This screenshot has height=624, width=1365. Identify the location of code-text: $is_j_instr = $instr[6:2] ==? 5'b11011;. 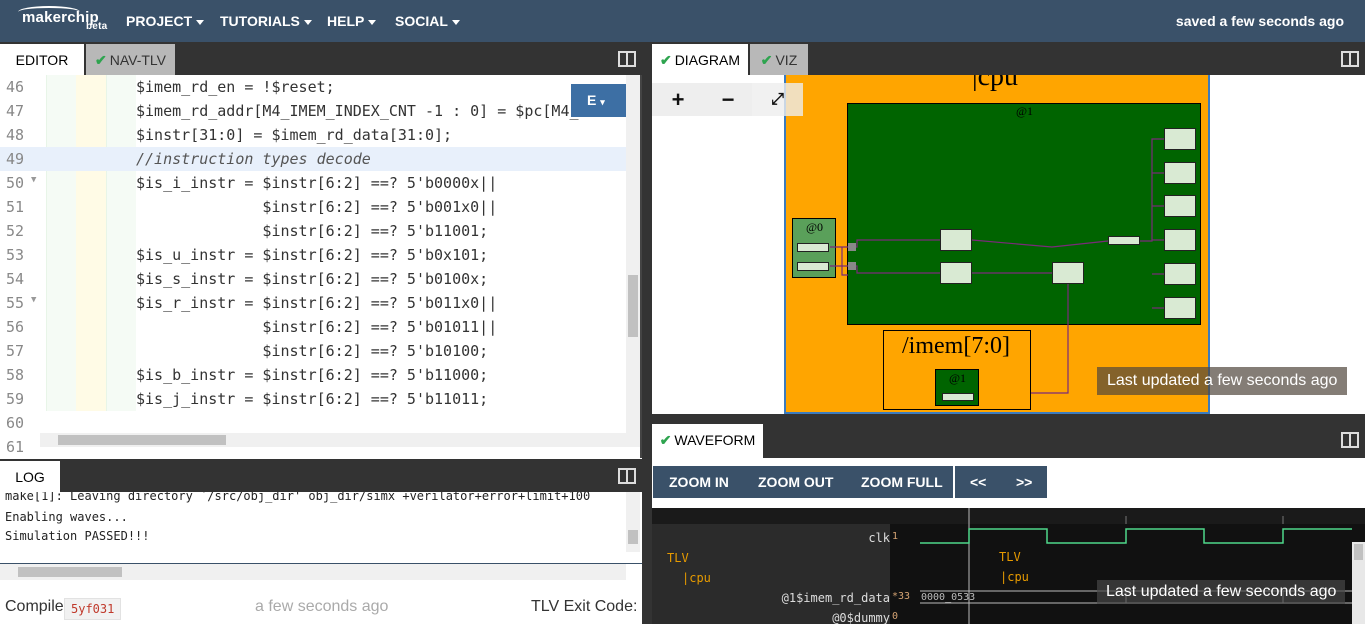
(312, 399).